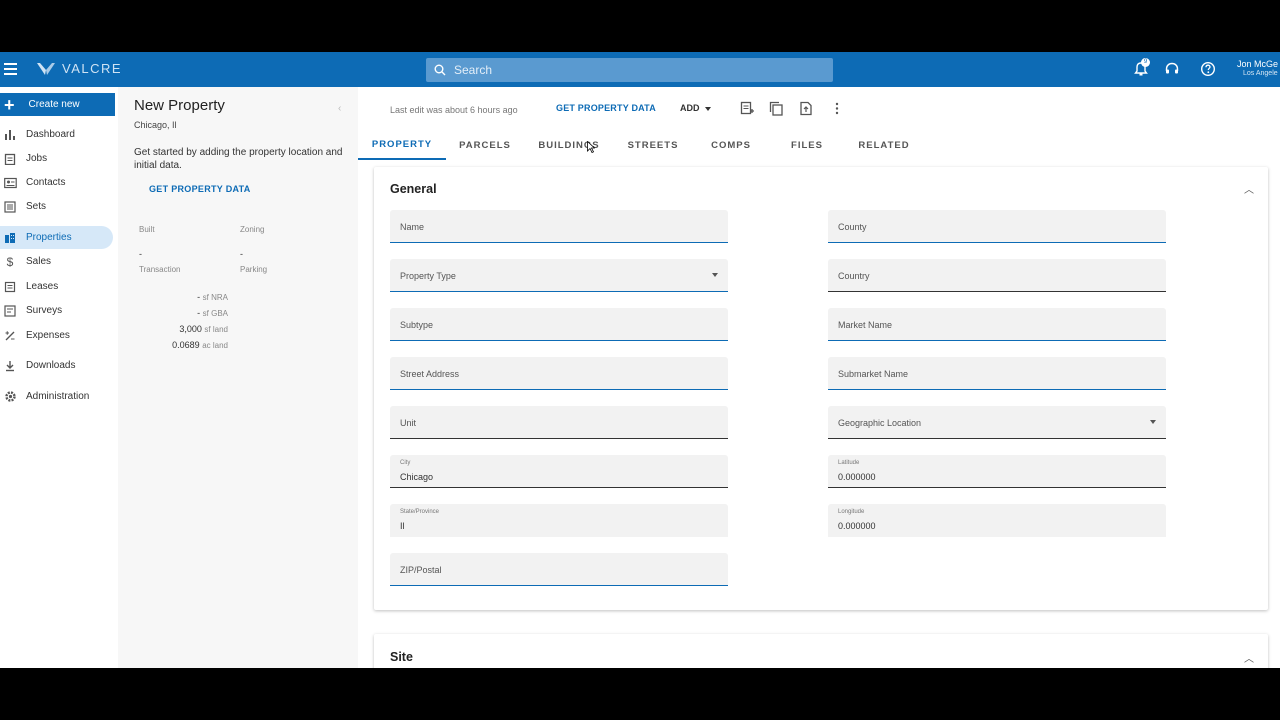  Describe the element at coordinates (806, 108) in the screenshot. I see `export-file-icon` at that location.